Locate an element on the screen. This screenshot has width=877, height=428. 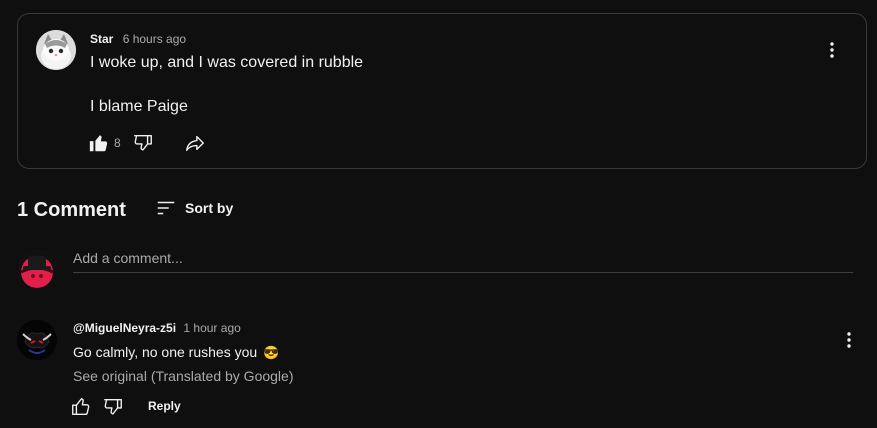
comment-time: 1 hour ago is located at coordinates (211, 328).